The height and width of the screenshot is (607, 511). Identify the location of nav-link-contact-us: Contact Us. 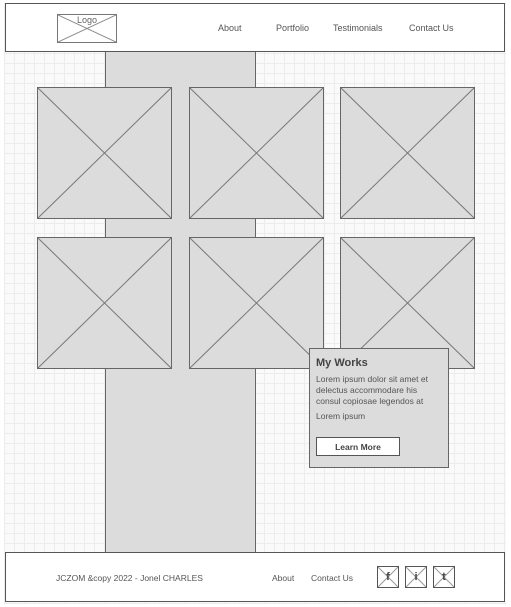
(431, 28).